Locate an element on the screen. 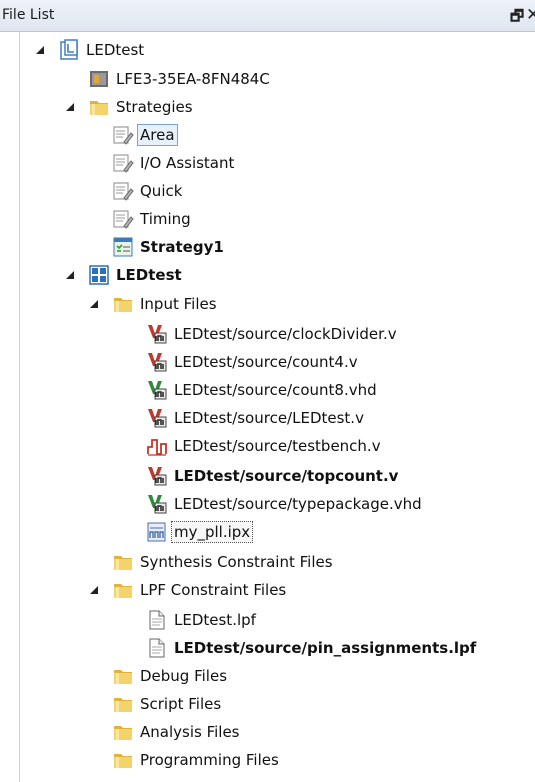 The height and width of the screenshot is (782, 535). tree-item-label: LEDtest/source/clockDivider.v is located at coordinates (285, 334).